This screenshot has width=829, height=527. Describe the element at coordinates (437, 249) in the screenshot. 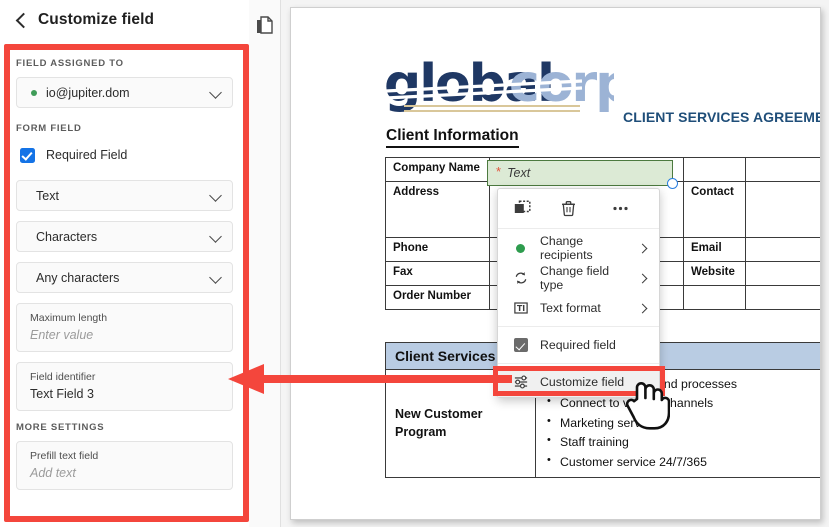

I see `row-label: Phone` at that location.